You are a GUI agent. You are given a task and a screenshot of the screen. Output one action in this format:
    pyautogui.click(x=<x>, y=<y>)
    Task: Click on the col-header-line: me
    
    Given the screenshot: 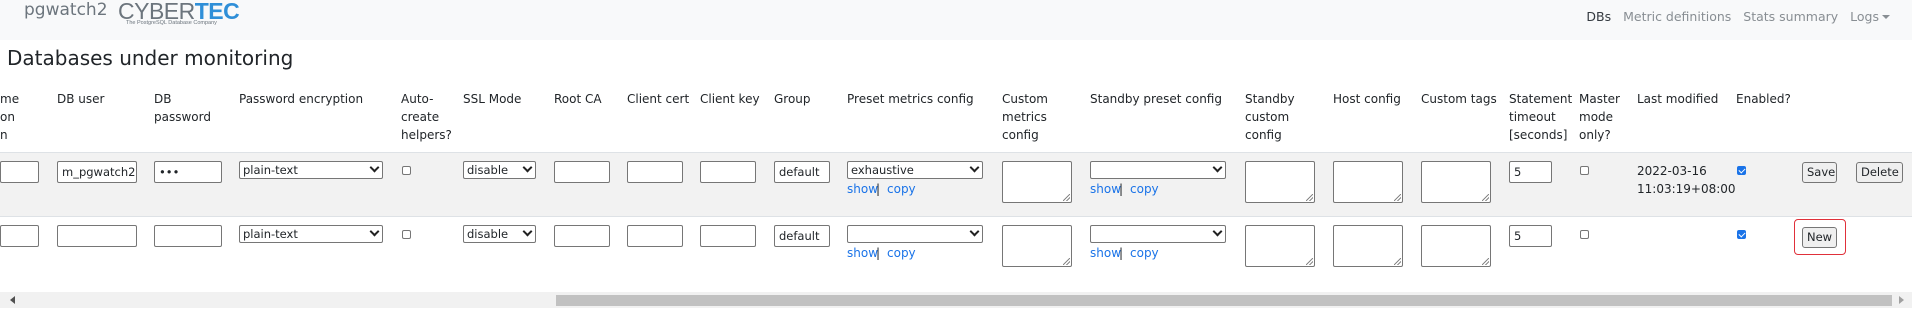 What is the action you would take?
    pyautogui.click(x=10, y=99)
    